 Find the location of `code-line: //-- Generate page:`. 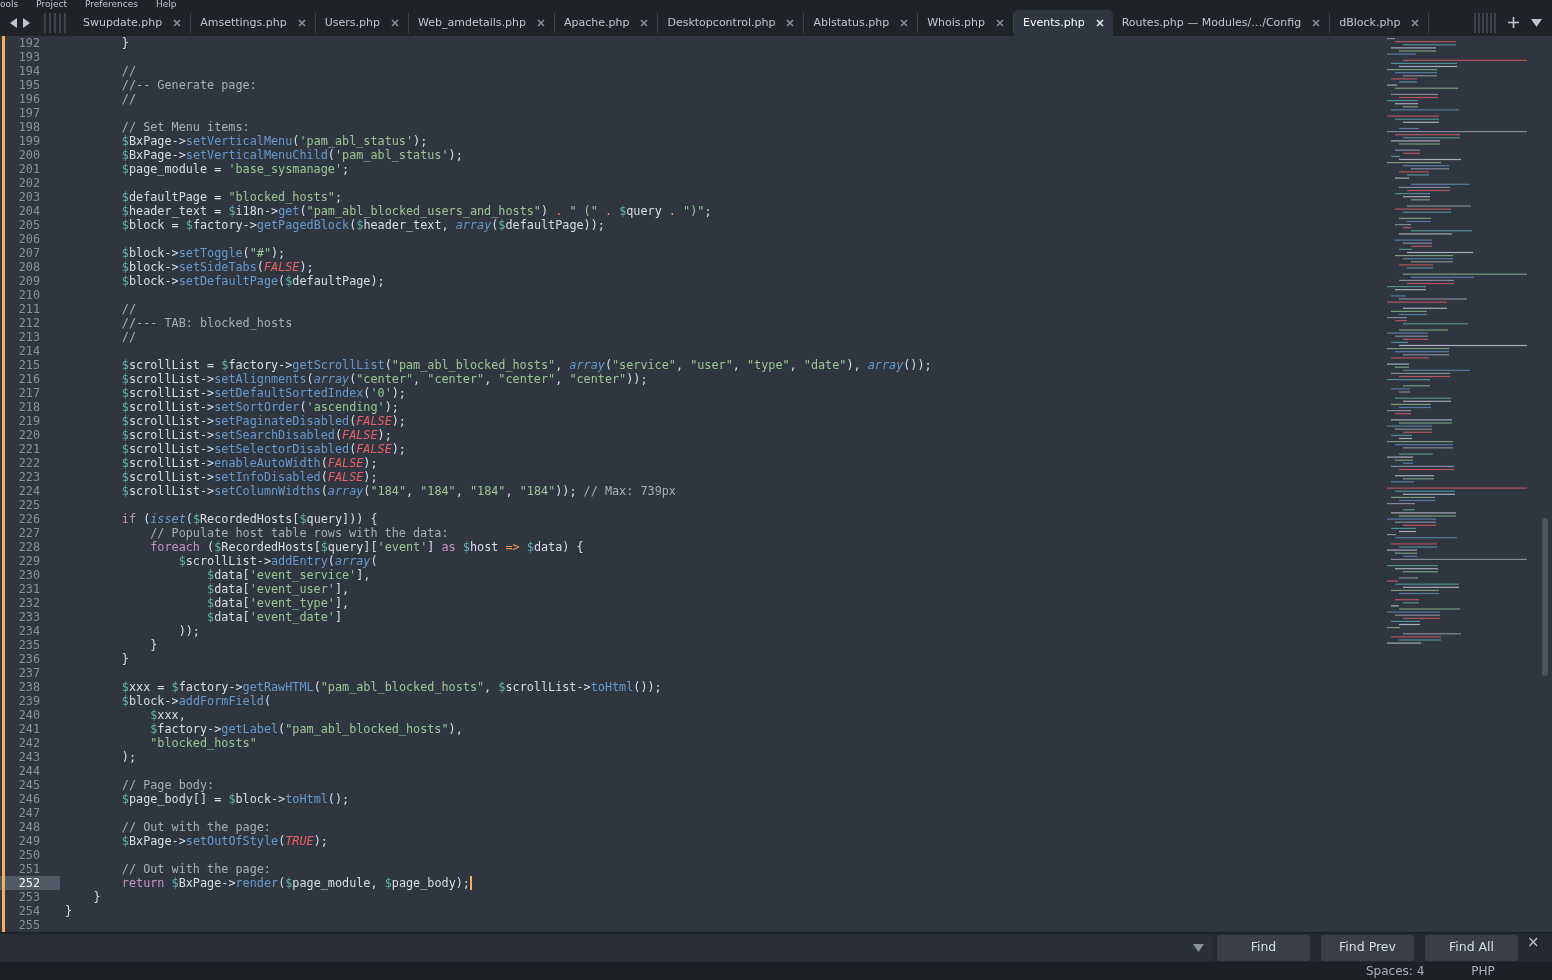

code-line: //-- Generate page: is located at coordinates (188, 85).